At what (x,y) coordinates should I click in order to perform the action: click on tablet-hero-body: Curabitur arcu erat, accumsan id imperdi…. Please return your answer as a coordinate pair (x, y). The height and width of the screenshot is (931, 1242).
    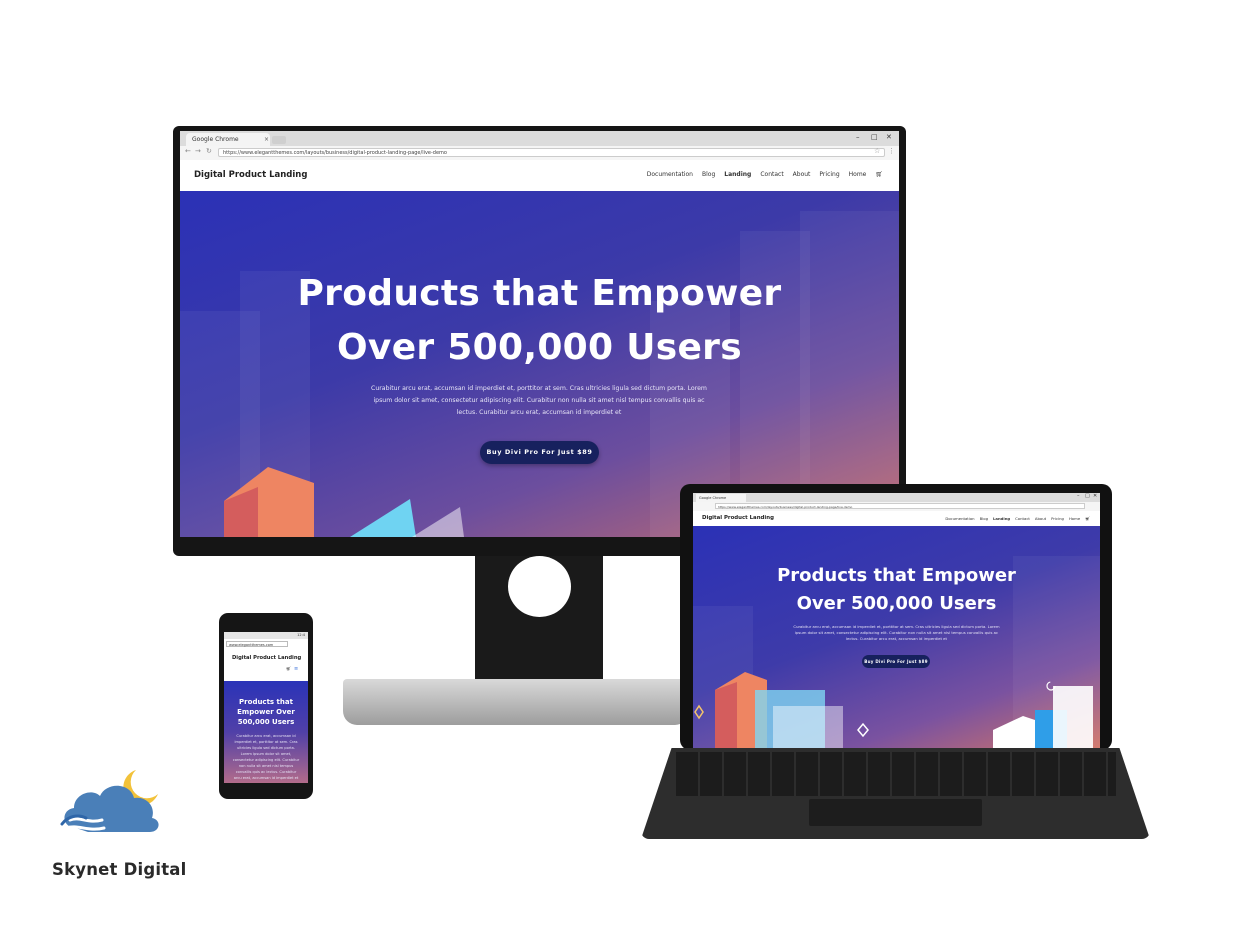
    Looking at the image, I should click on (896, 632).